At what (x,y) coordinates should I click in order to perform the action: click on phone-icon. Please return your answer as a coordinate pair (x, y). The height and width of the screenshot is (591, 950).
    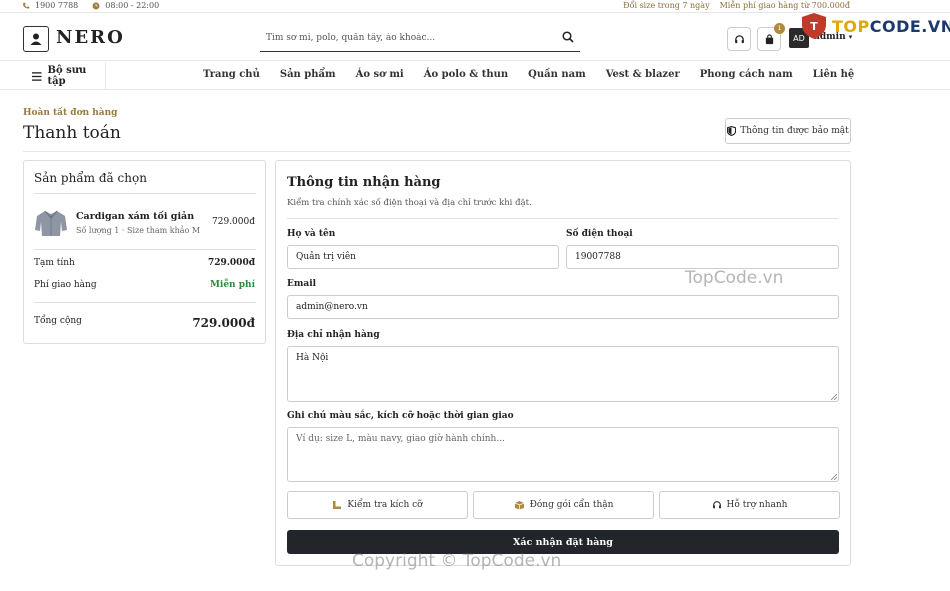
    Looking at the image, I should click on (26, 5).